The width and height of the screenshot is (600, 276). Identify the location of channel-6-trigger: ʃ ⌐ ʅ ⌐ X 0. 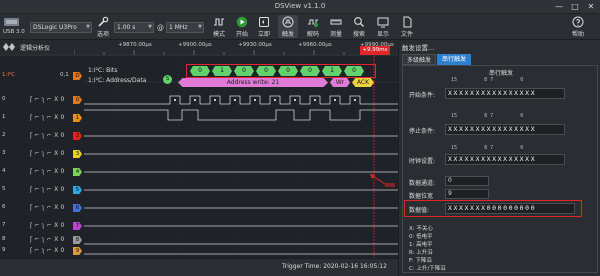
(47, 207).